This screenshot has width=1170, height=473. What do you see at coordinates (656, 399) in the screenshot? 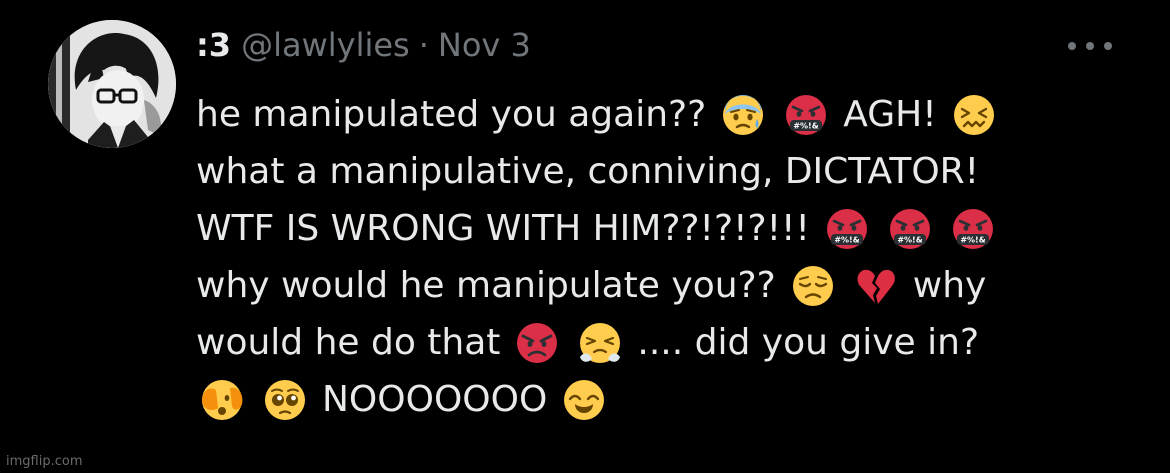
I see `tweet-line: NOOOOOOO` at bounding box center [656, 399].